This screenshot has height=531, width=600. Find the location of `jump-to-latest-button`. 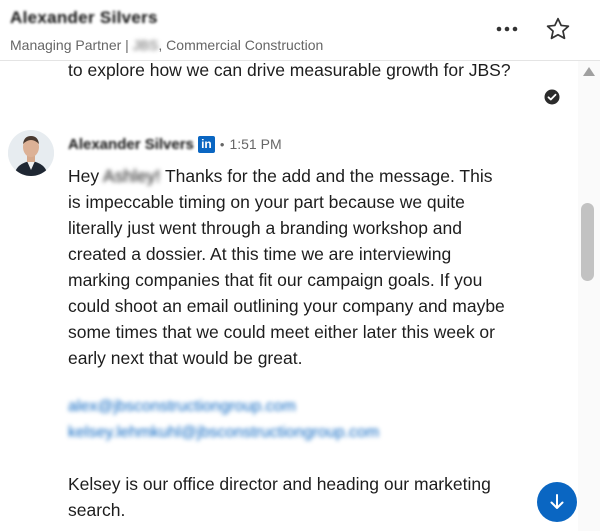

jump-to-latest-button is located at coordinates (557, 502).